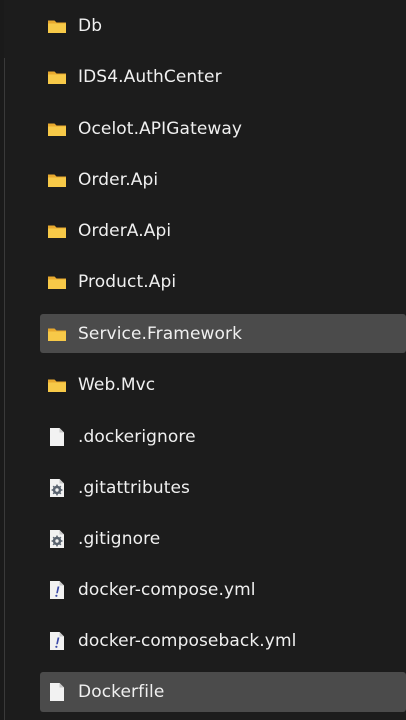 The image size is (406, 720). I want to click on list-item-docker-composeback-yml: docker-composeback.yml, so click(223, 641).